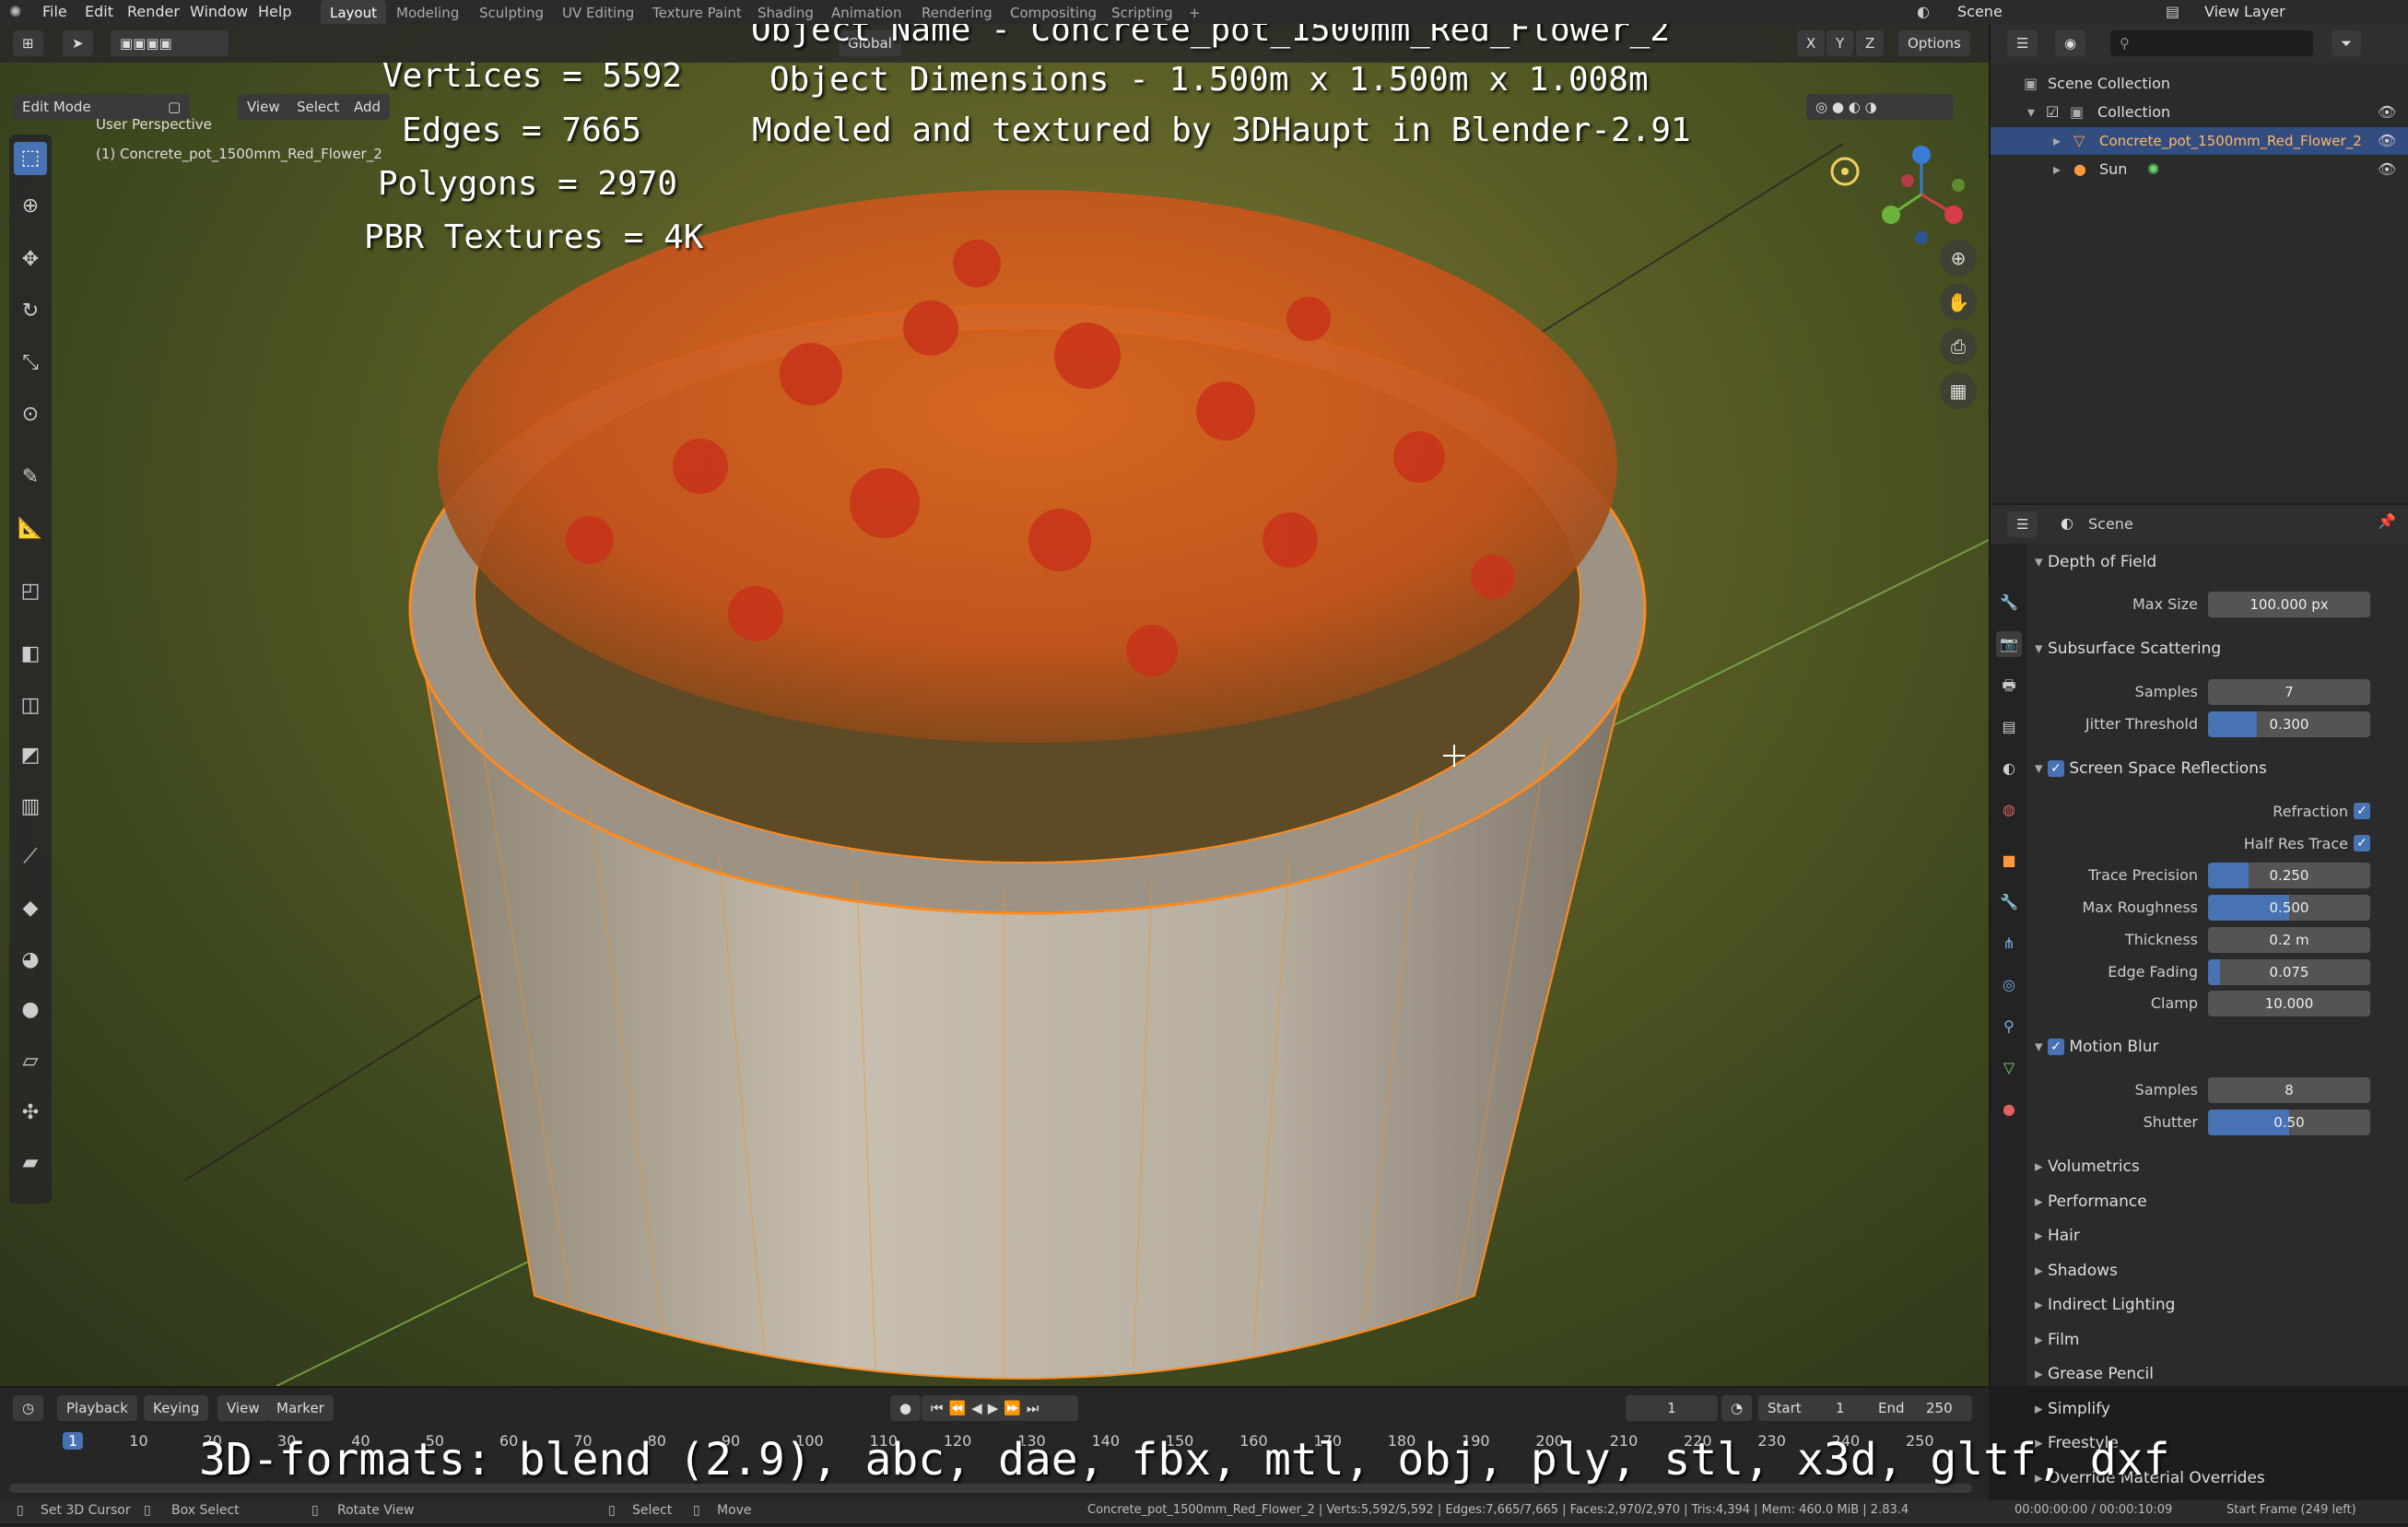 This screenshot has height=1527, width=2408. What do you see at coordinates (30, 207) in the screenshot?
I see `cursor-icon: ⊕` at bounding box center [30, 207].